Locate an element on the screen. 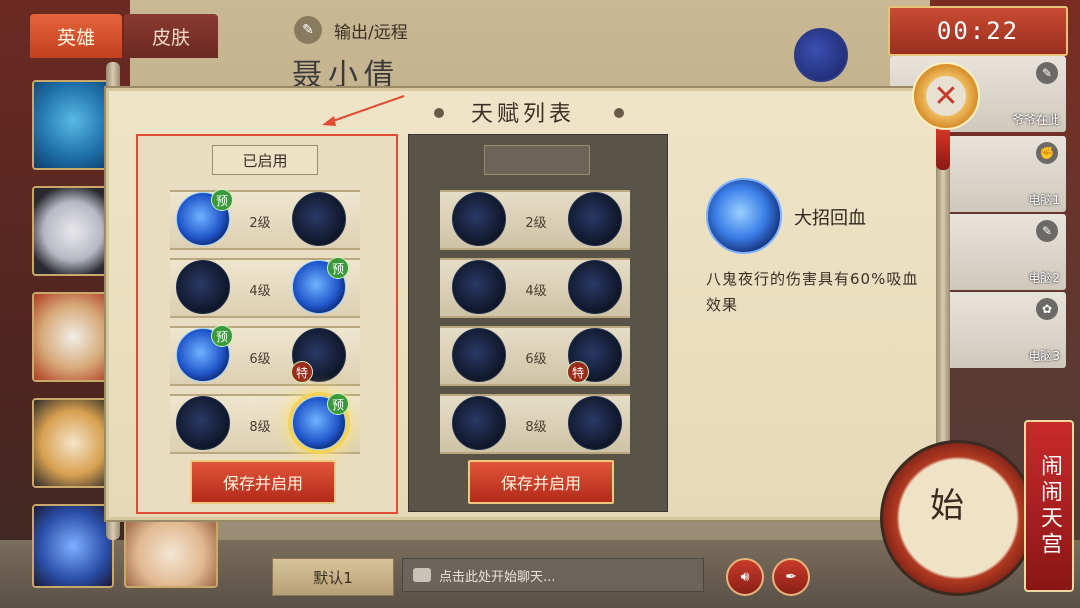 This screenshot has height=608, width=1080. tab-skin: 皮肤 is located at coordinates (171, 36).